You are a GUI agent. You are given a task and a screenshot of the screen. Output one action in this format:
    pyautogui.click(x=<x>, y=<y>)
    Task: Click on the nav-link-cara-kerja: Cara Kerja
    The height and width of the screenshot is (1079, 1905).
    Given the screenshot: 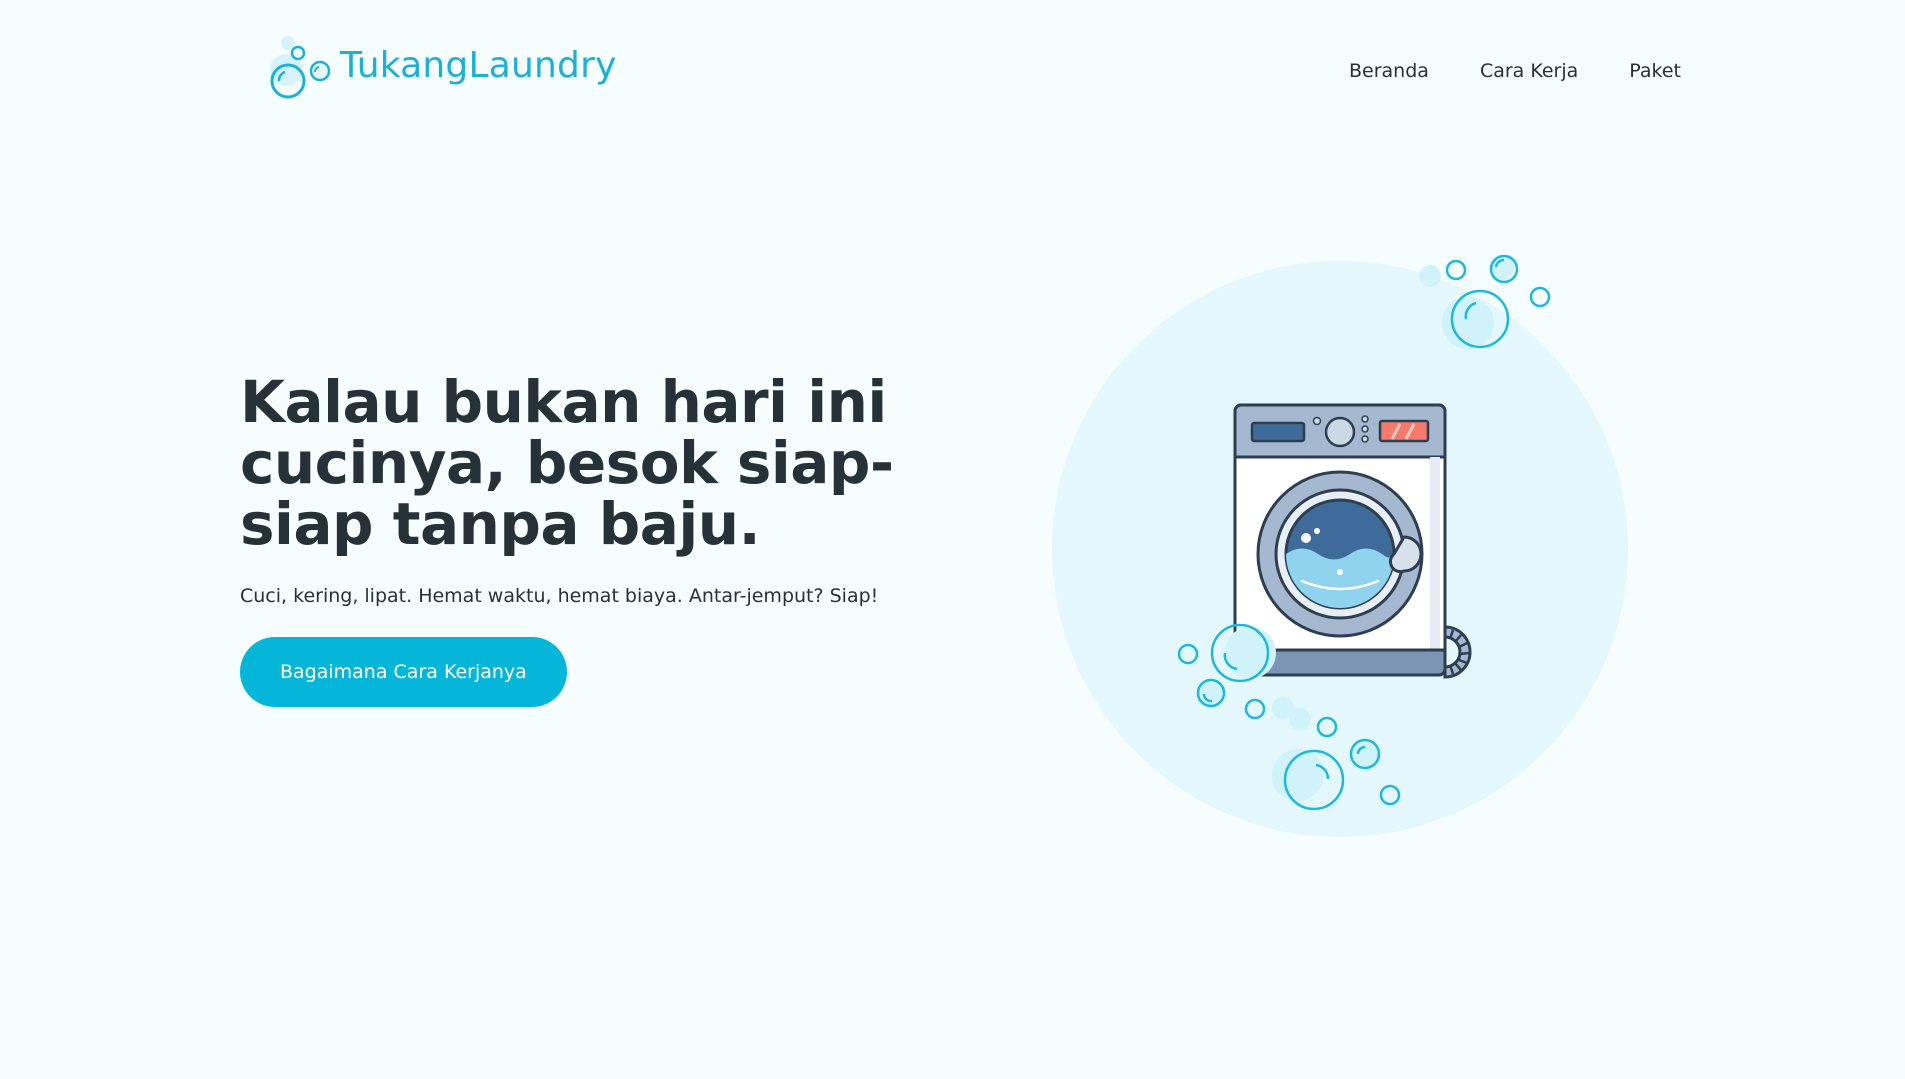 What is the action you would take?
    pyautogui.click(x=1529, y=71)
    